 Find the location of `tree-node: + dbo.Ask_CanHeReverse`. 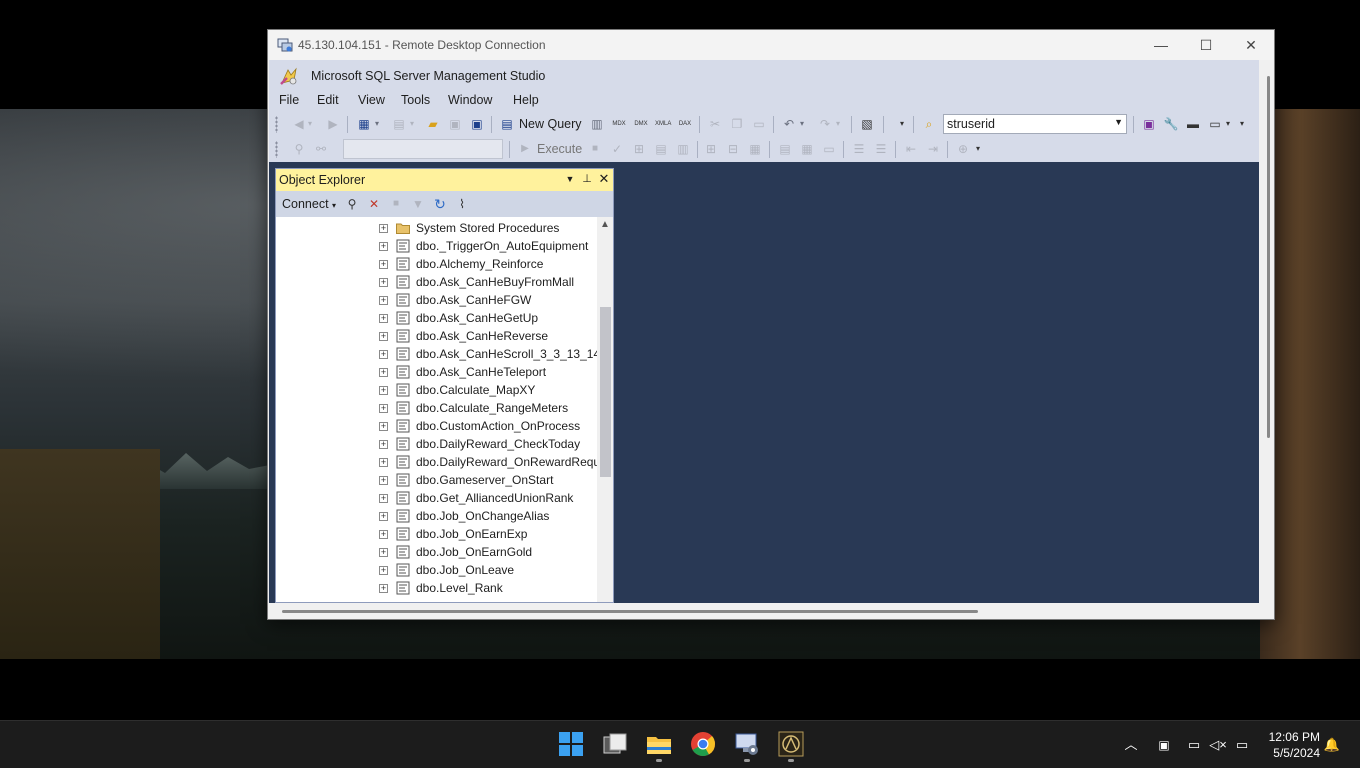

tree-node: + dbo.Ask_CanHeReverse is located at coordinates (436, 336).